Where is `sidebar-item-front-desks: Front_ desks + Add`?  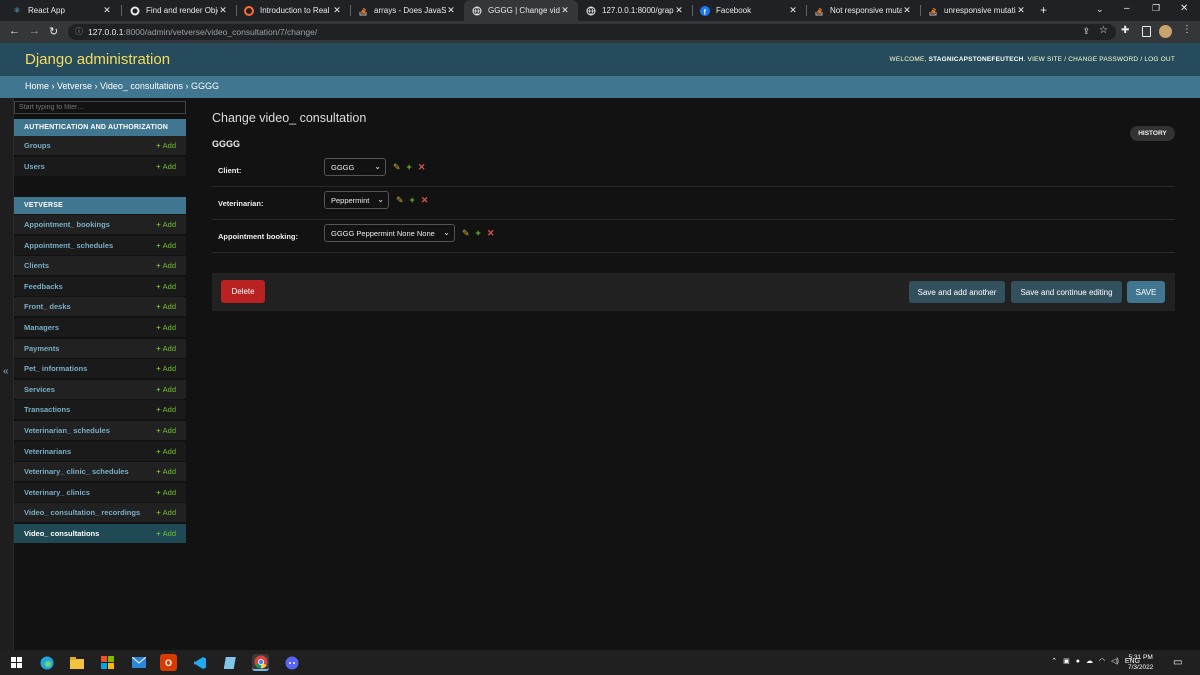
sidebar-item-front-desks: Front_ desks + Add is located at coordinates (100, 307).